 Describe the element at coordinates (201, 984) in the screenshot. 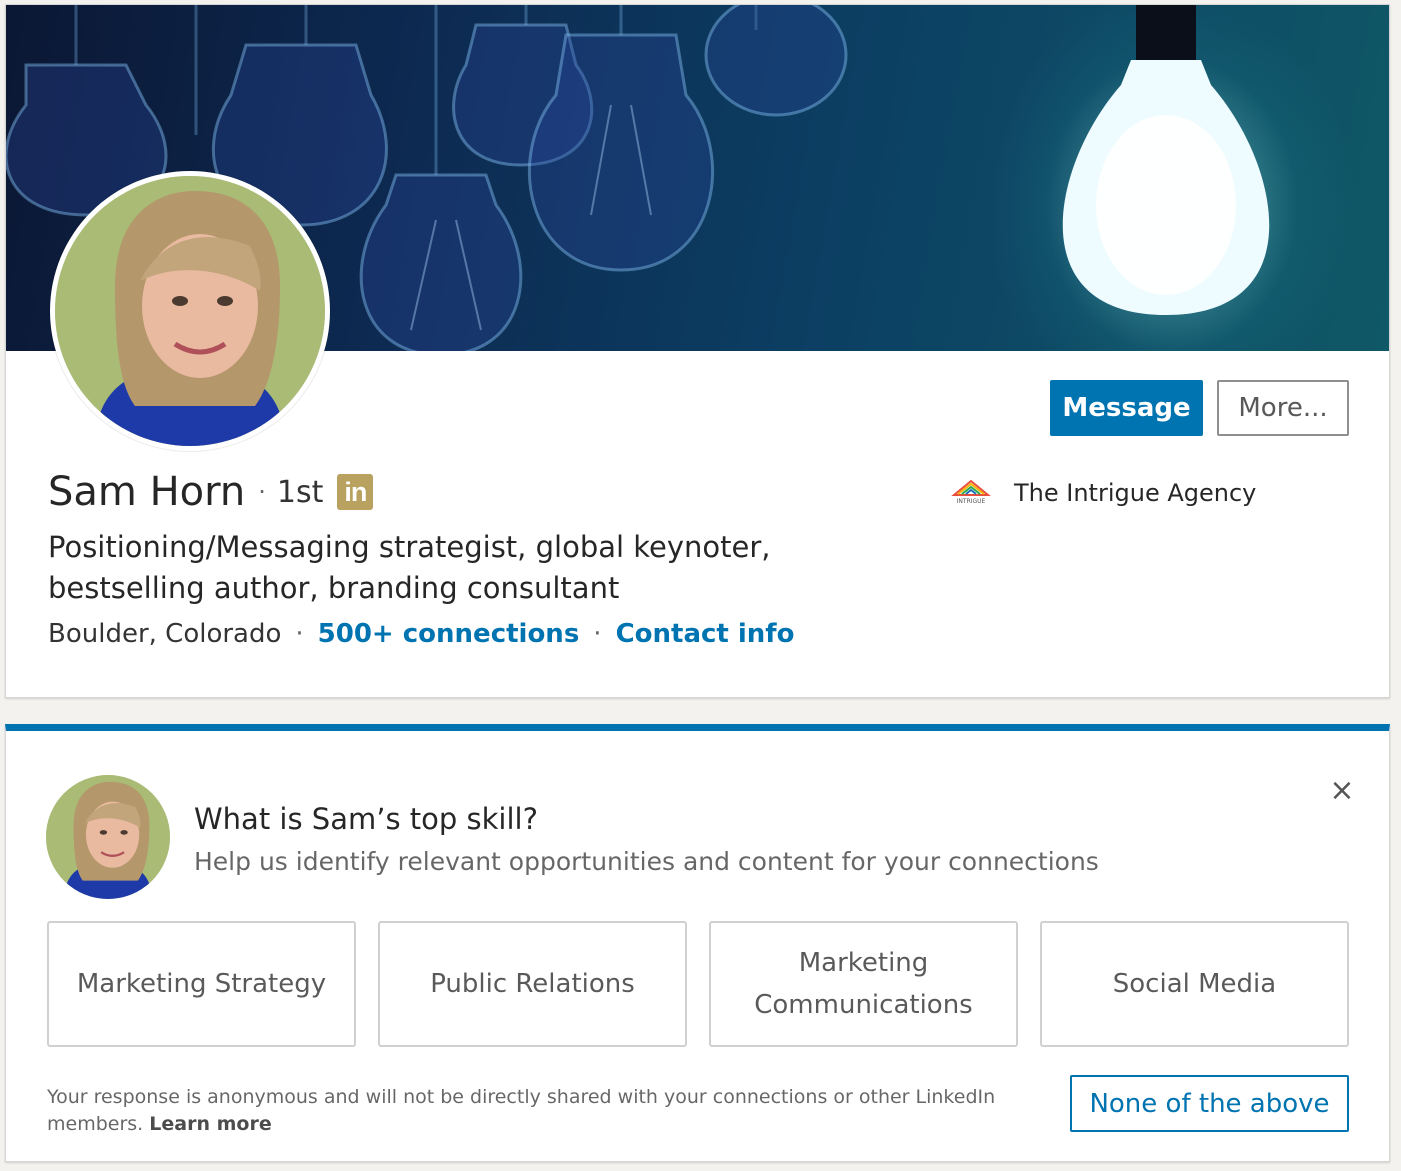

I see `skill-option-marketing-strategy: Marketing Strategy` at that location.